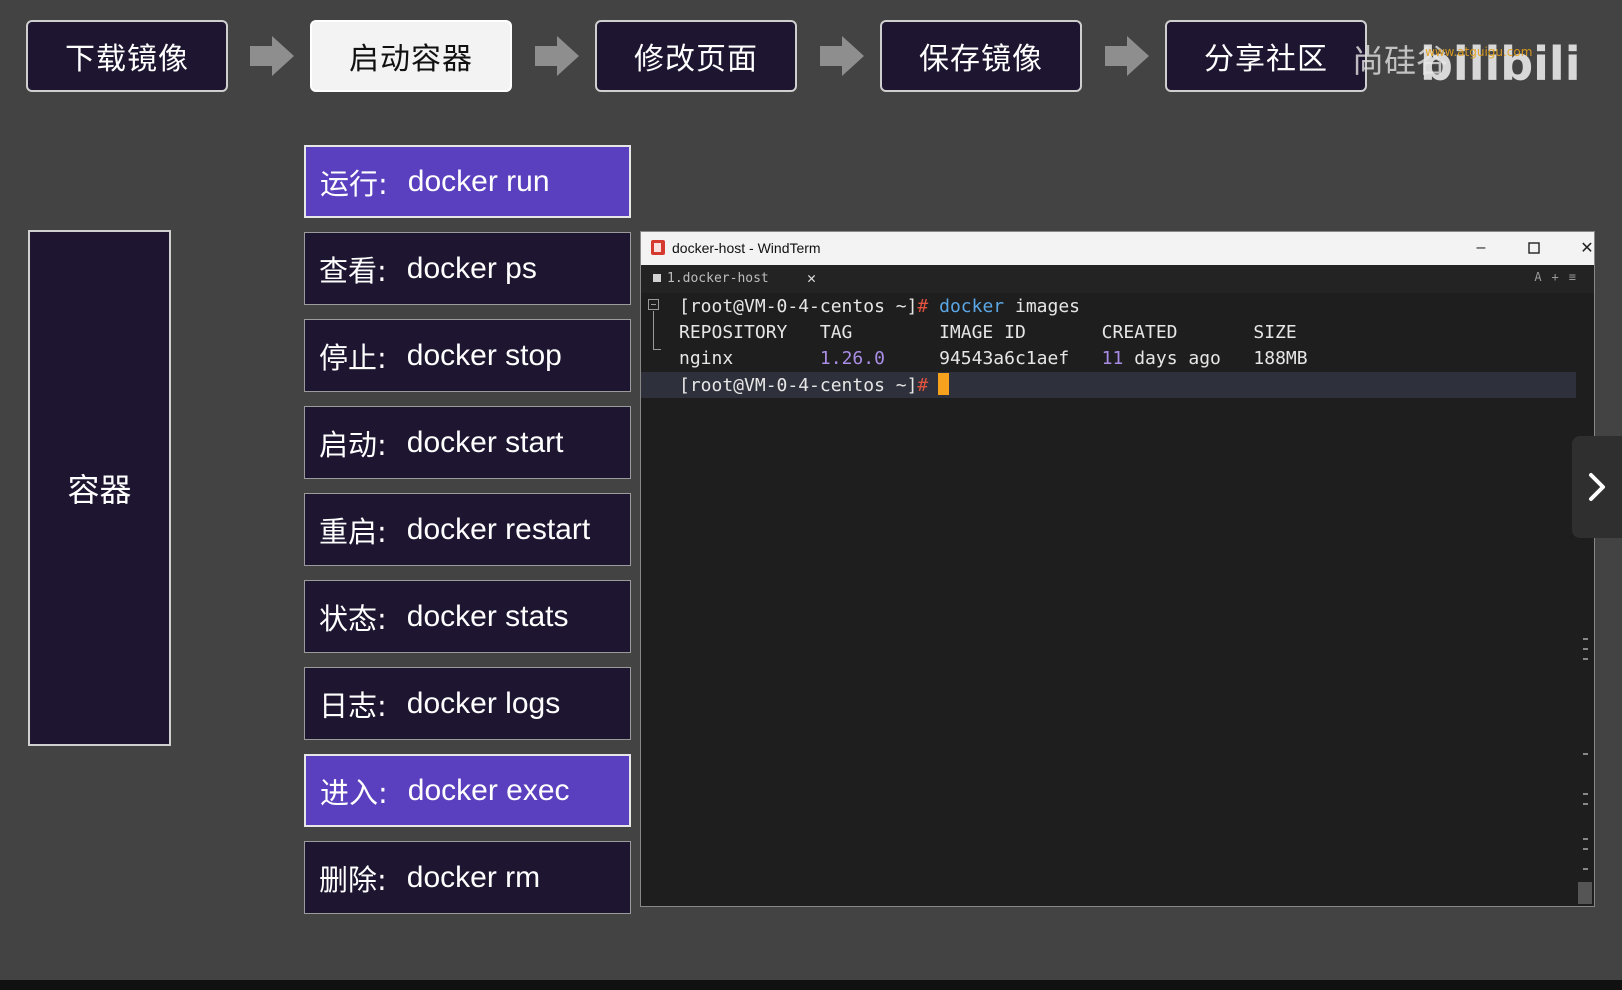 Image resolution: width=1622 pixels, height=990 pixels. What do you see at coordinates (467, 268) in the screenshot?
I see `cmd-ps: 查看: docker ps` at bounding box center [467, 268].